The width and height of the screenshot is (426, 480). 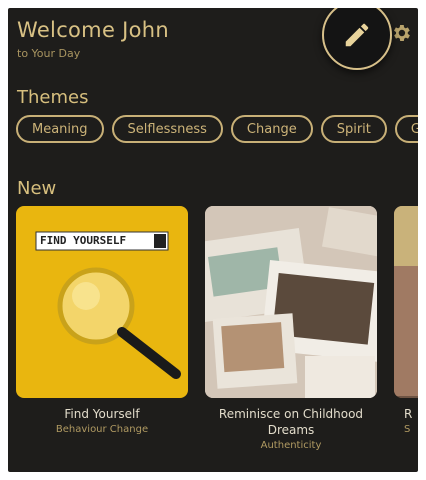 I want to click on theme-chip-list: Meaning Selflessness Change Spirit G, so click(x=217, y=129).